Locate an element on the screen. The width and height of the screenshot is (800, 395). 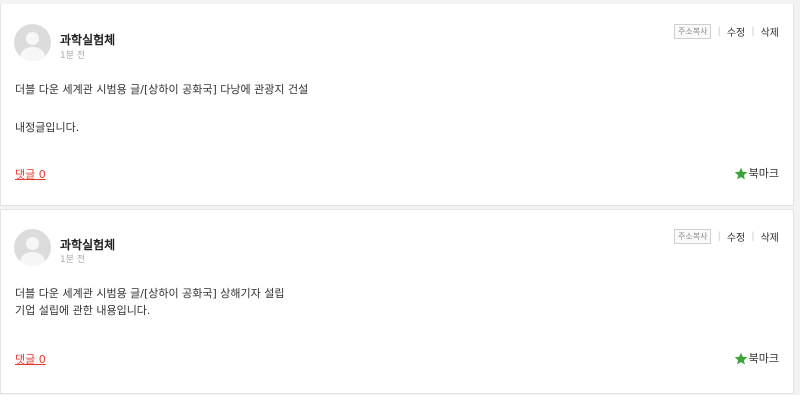
post-content-line: 기업 설립에 관한 내용입니다. is located at coordinates (83, 310).